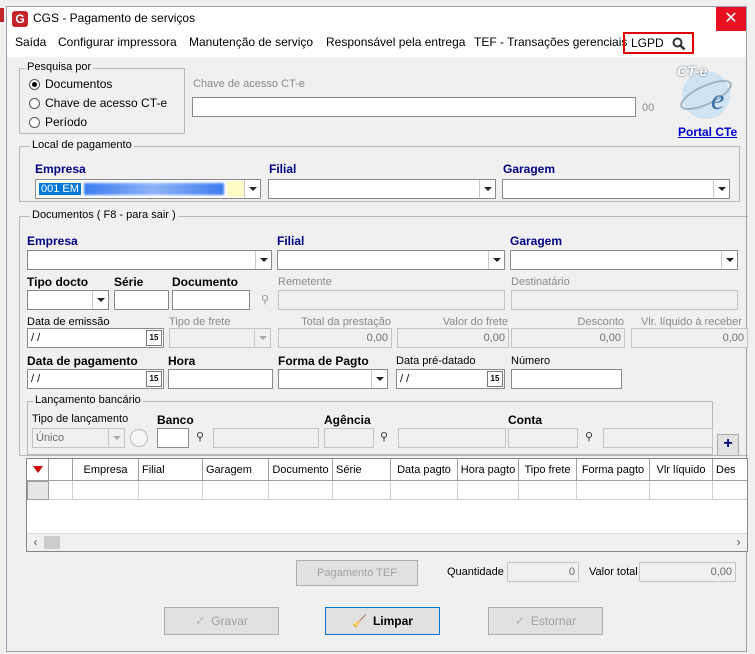 The image size is (755, 654). I want to click on tipo-docto-dropdown, so click(100, 300).